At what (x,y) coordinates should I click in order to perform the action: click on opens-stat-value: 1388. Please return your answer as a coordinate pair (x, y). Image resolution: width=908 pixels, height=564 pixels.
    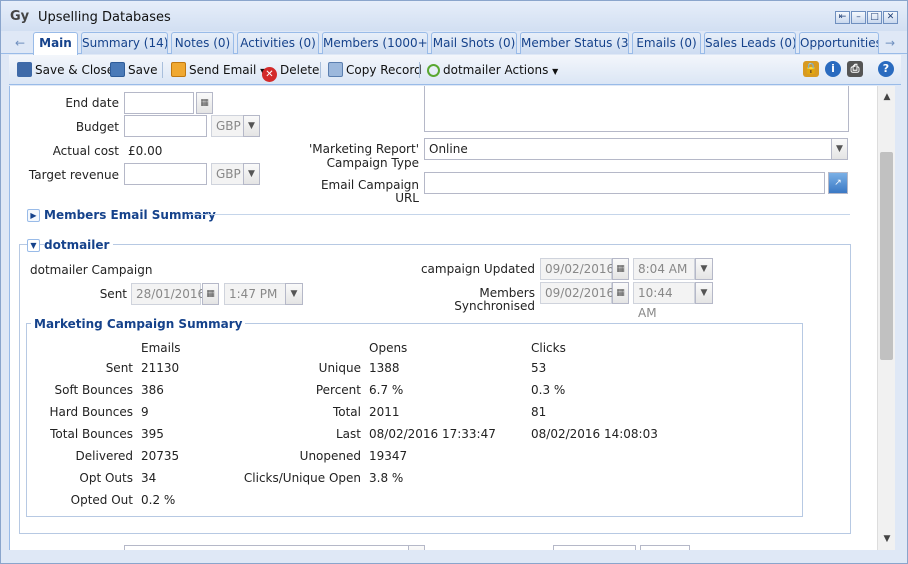
    Looking at the image, I should click on (384, 368).